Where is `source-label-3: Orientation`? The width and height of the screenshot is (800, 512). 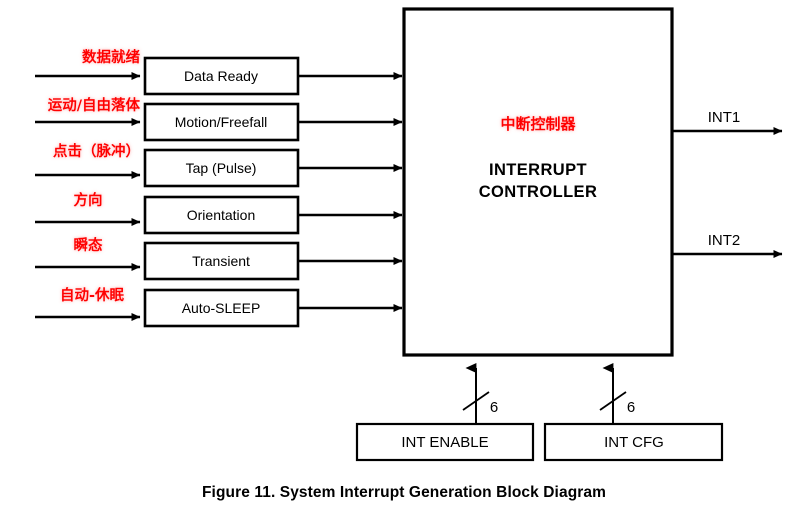
source-label-3: Orientation is located at coordinates (221, 215).